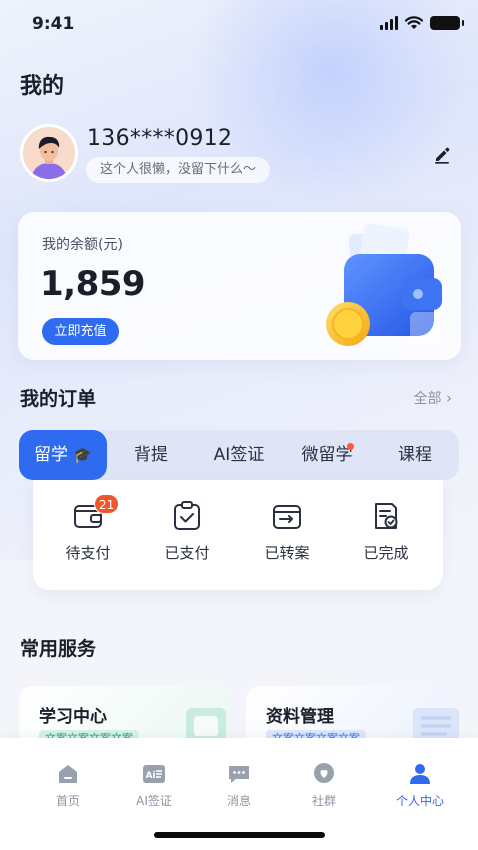  I want to click on tab-label: 留学, so click(50, 455).